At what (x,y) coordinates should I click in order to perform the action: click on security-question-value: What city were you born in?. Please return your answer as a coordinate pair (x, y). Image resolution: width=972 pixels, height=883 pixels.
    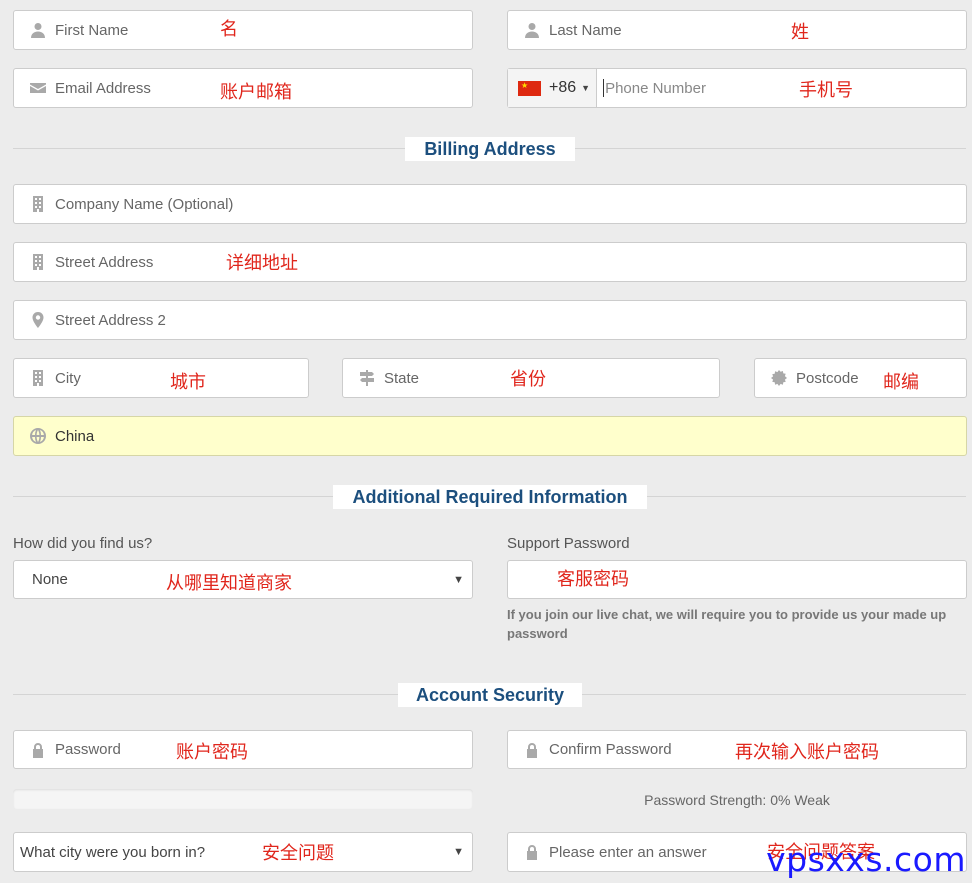
    Looking at the image, I should click on (113, 852).